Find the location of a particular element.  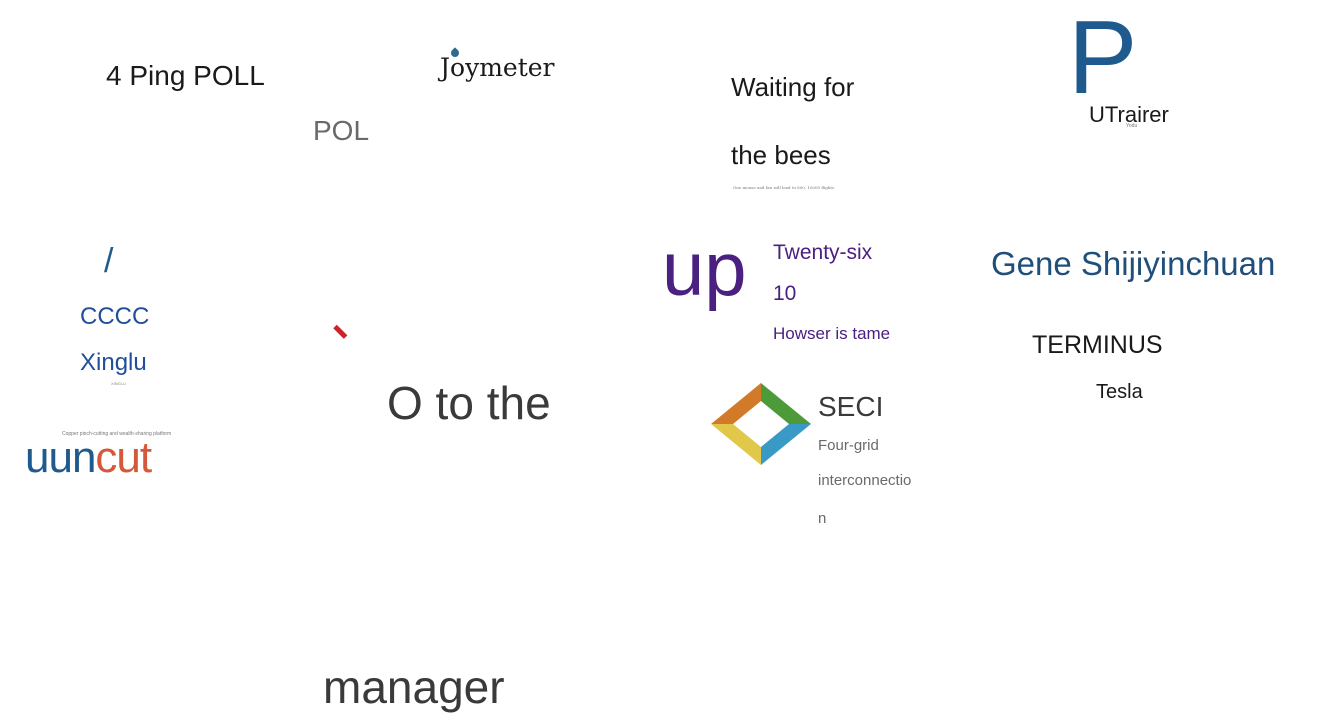

logo-joymeter: Joymeter is located at coordinates (497, 64).